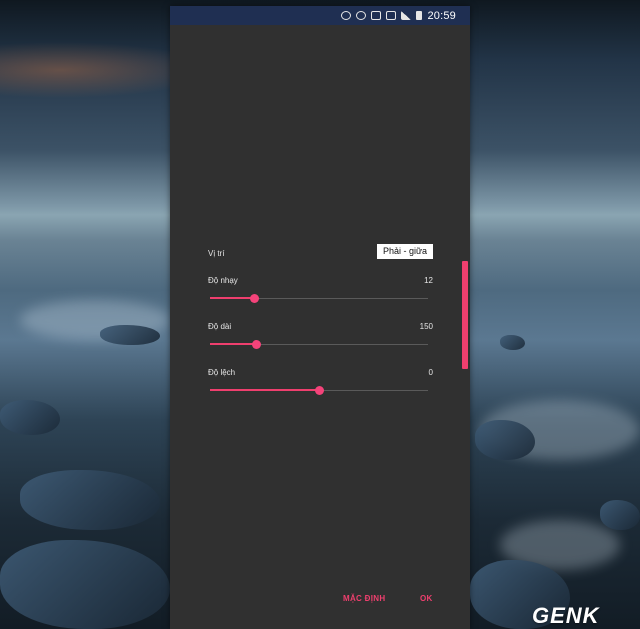 The image size is (640, 629). I want to click on length-value: 150, so click(426, 326).